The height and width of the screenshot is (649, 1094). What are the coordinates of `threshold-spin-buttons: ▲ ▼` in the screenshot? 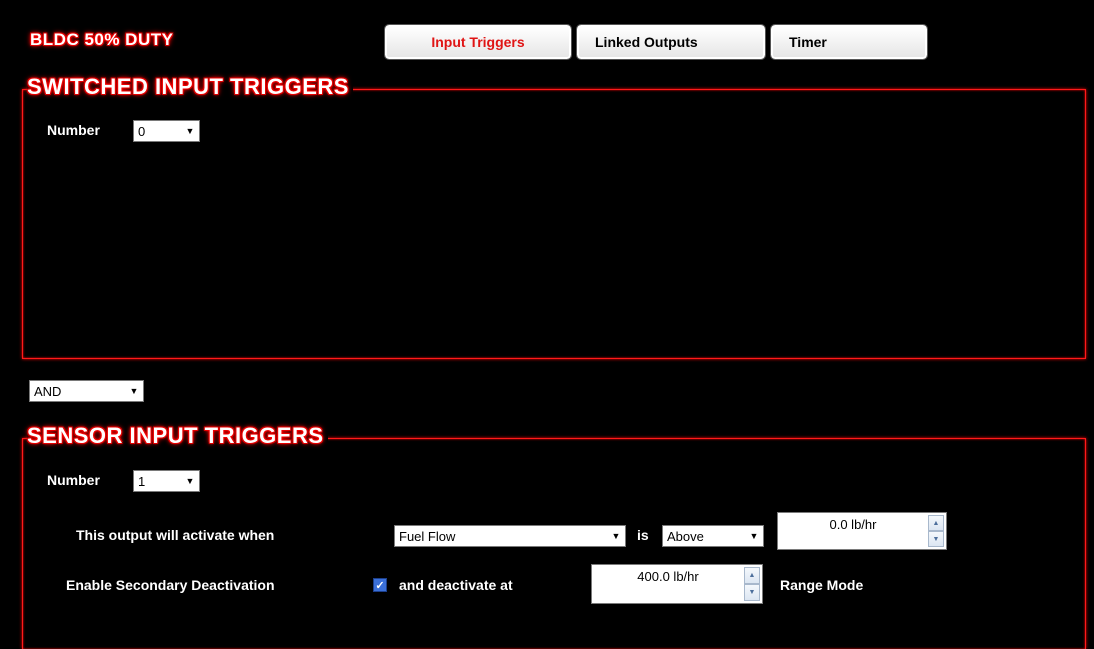 It's located at (936, 531).